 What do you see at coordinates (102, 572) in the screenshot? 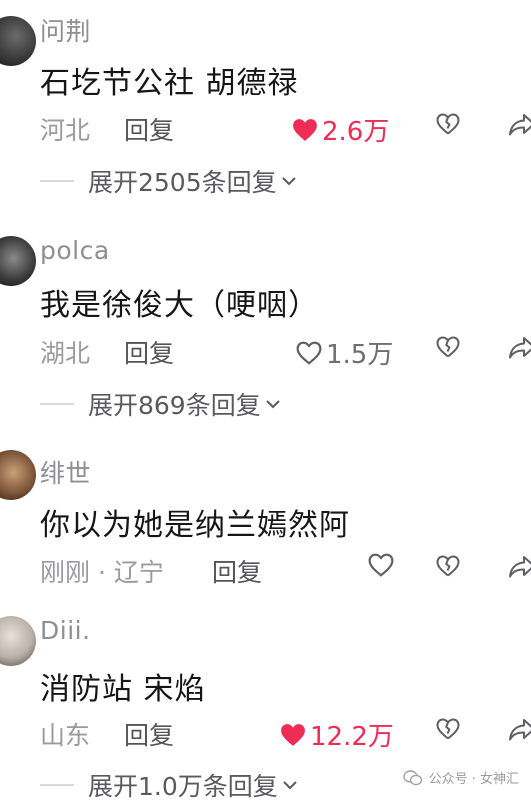
I see `comment-location: 刚刚 · 辽宁` at bounding box center [102, 572].